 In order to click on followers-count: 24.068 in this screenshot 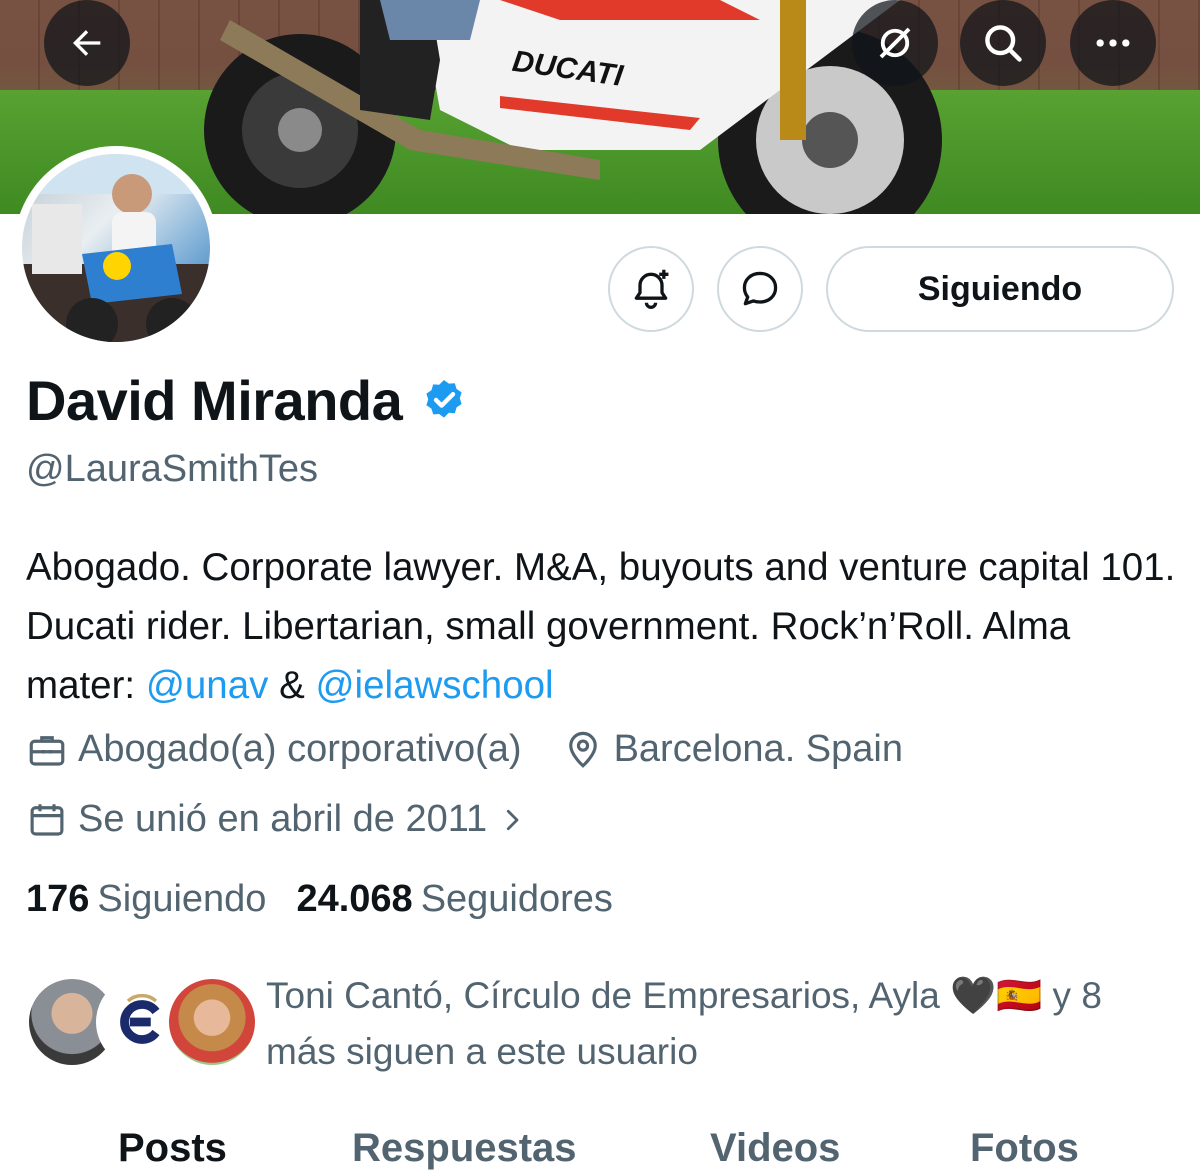, I will do `click(354, 899)`.